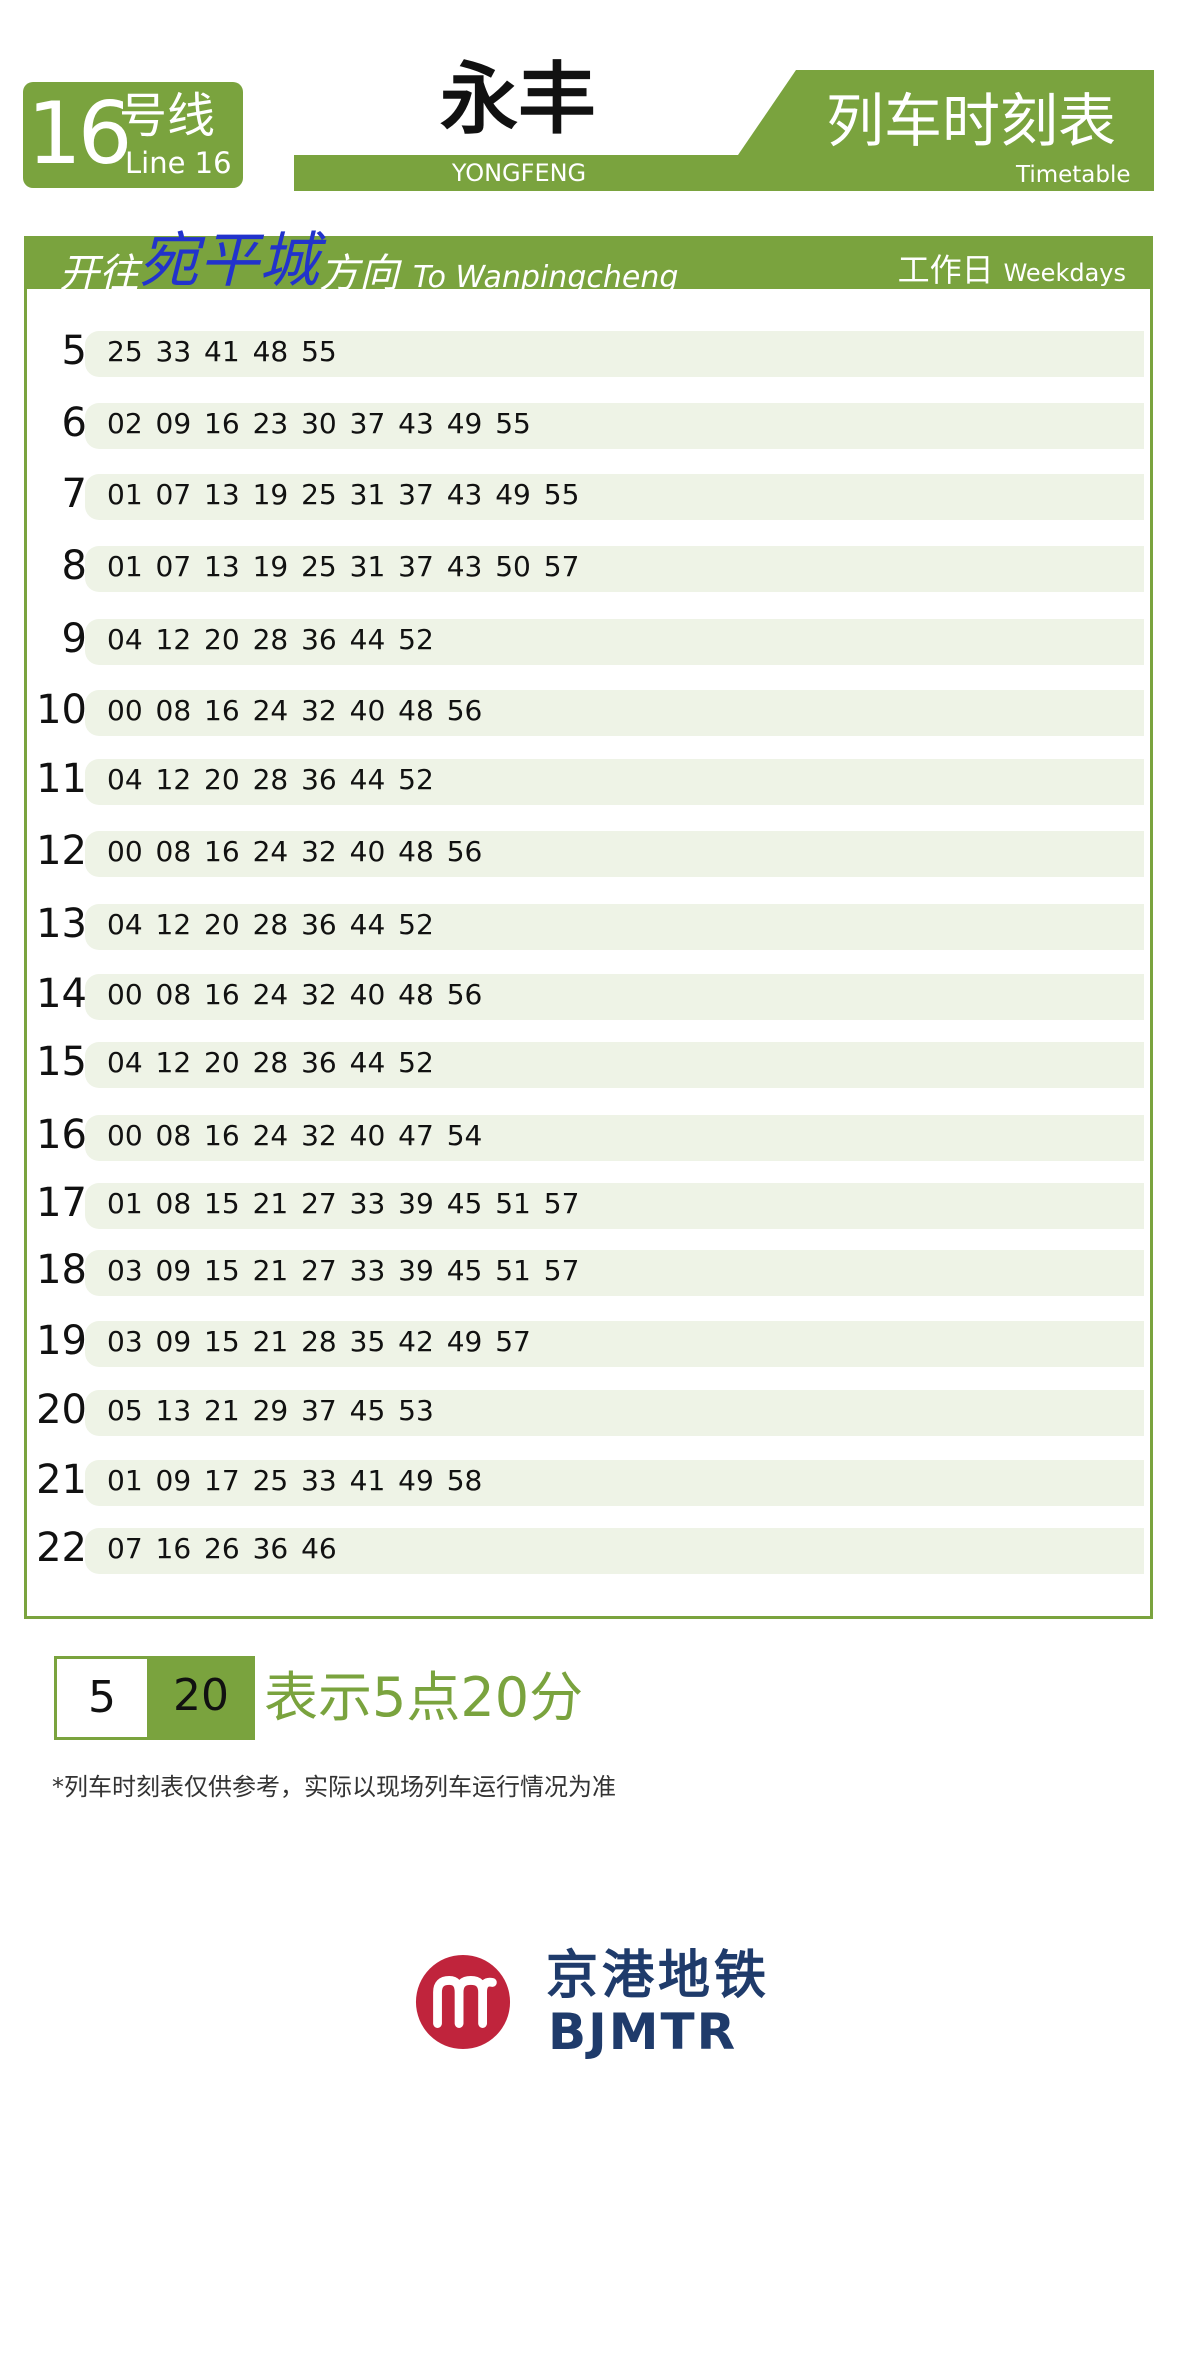 The height and width of the screenshot is (2362, 1181). Describe the element at coordinates (102, 1698) in the screenshot. I see `legend-hour-box: 5` at that location.